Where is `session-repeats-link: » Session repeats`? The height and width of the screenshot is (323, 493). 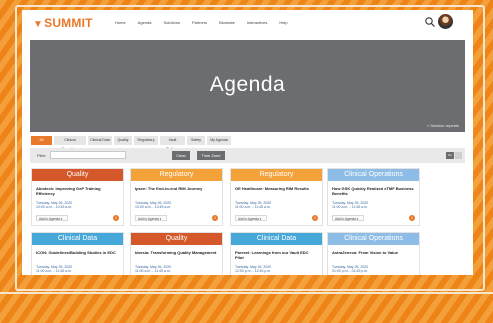 session-repeats-link: » Session repeats is located at coordinates (443, 125).